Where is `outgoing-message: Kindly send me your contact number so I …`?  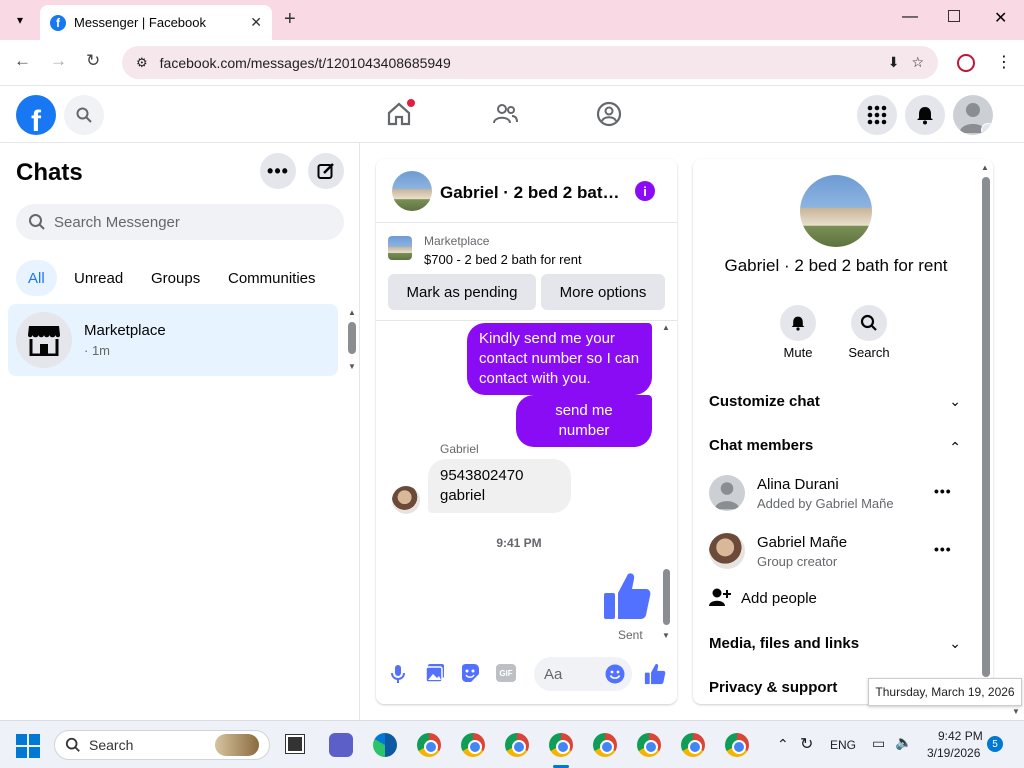
outgoing-message: Kindly send me your contact number so I … is located at coordinates (559, 359).